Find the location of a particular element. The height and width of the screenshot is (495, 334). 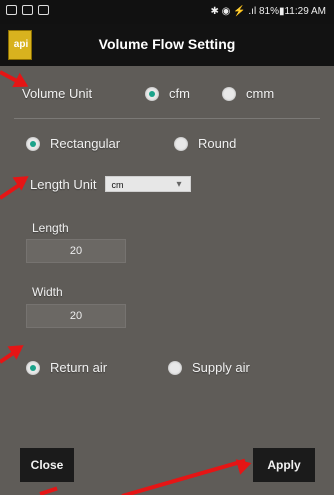

status-left-icons is located at coordinates (27, 10).